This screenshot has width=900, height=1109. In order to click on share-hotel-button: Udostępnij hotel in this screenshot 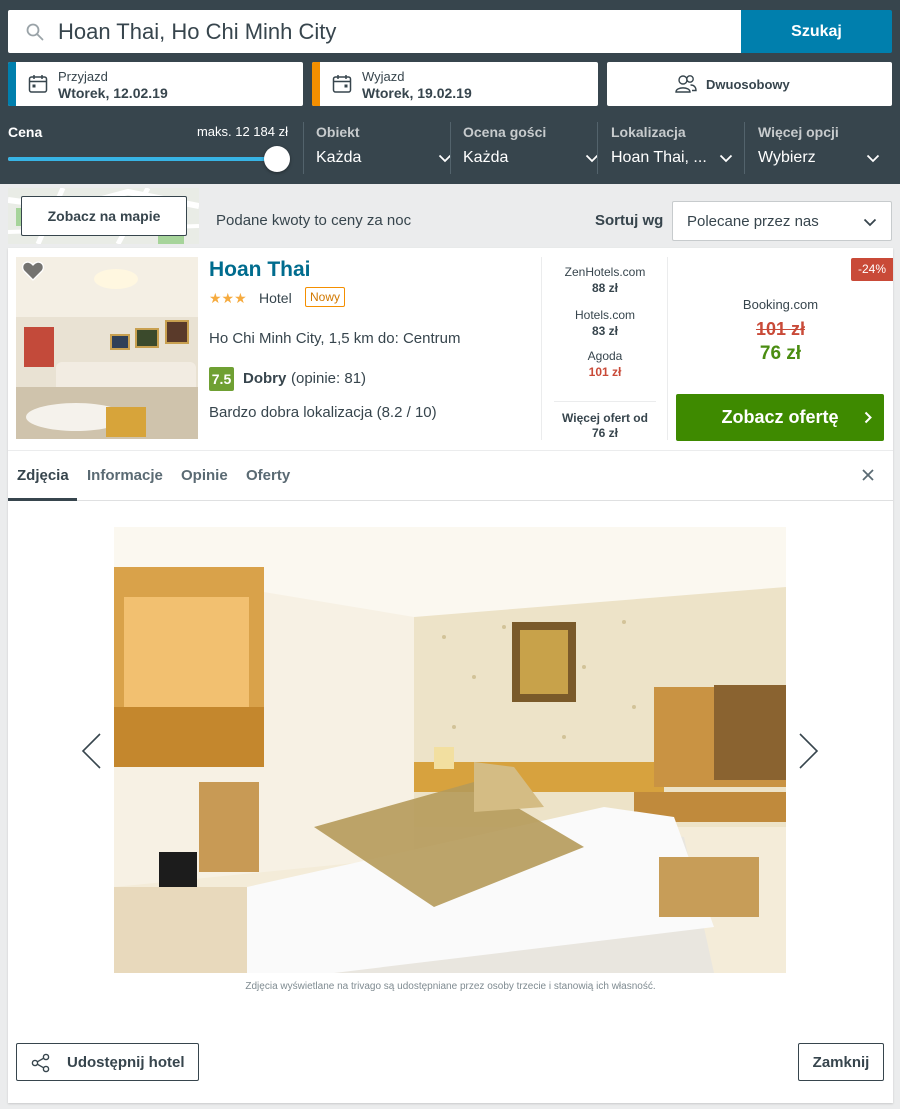, I will do `click(107, 1062)`.